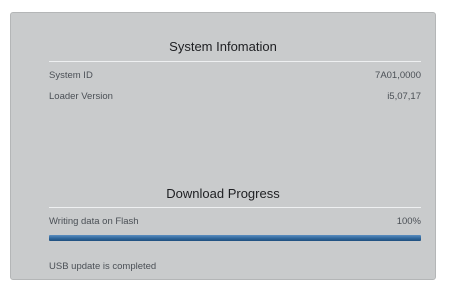 The width and height of the screenshot is (450, 287). What do you see at coordinates (94, 221) in the screenshot?
I see `download-status-text: Writing data on Flash` at bounding box center [94, 221].